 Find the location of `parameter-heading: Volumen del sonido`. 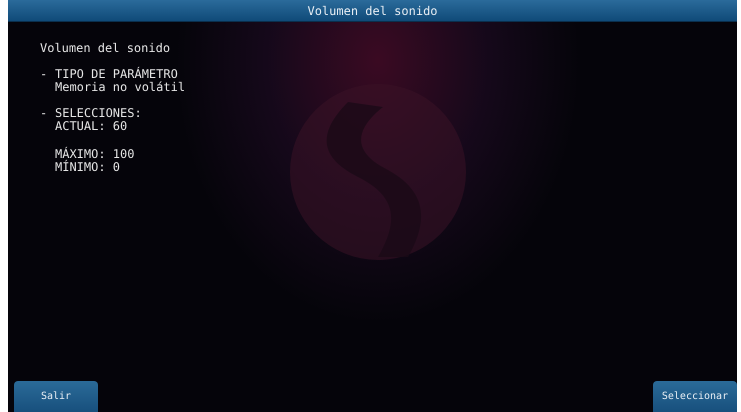

parameter-heading: Volumen del sonido is located at coordinates (106, 48).